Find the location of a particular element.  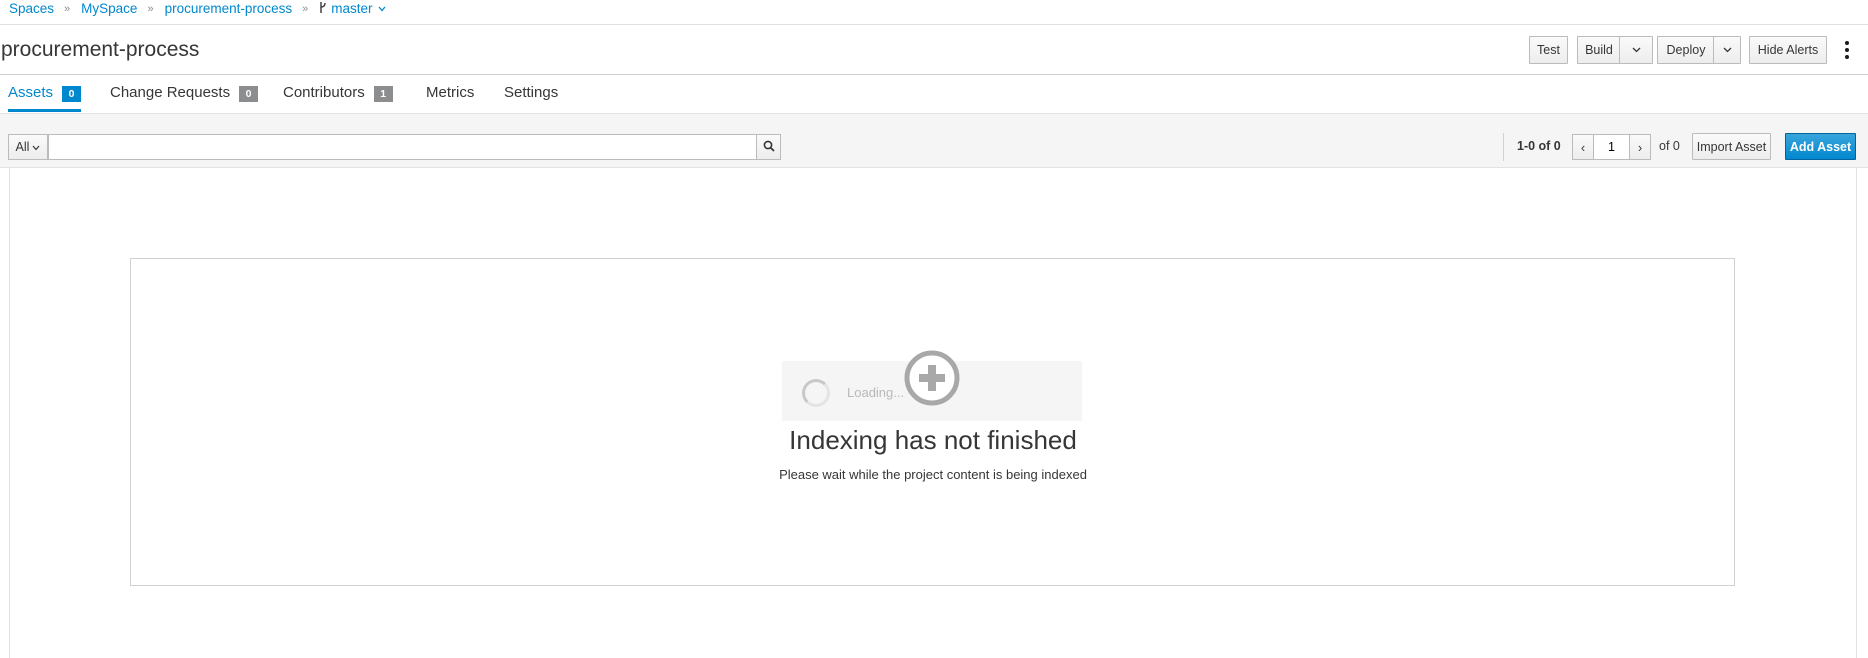

tab-settings: Settings is located at coordinates (531, 98).